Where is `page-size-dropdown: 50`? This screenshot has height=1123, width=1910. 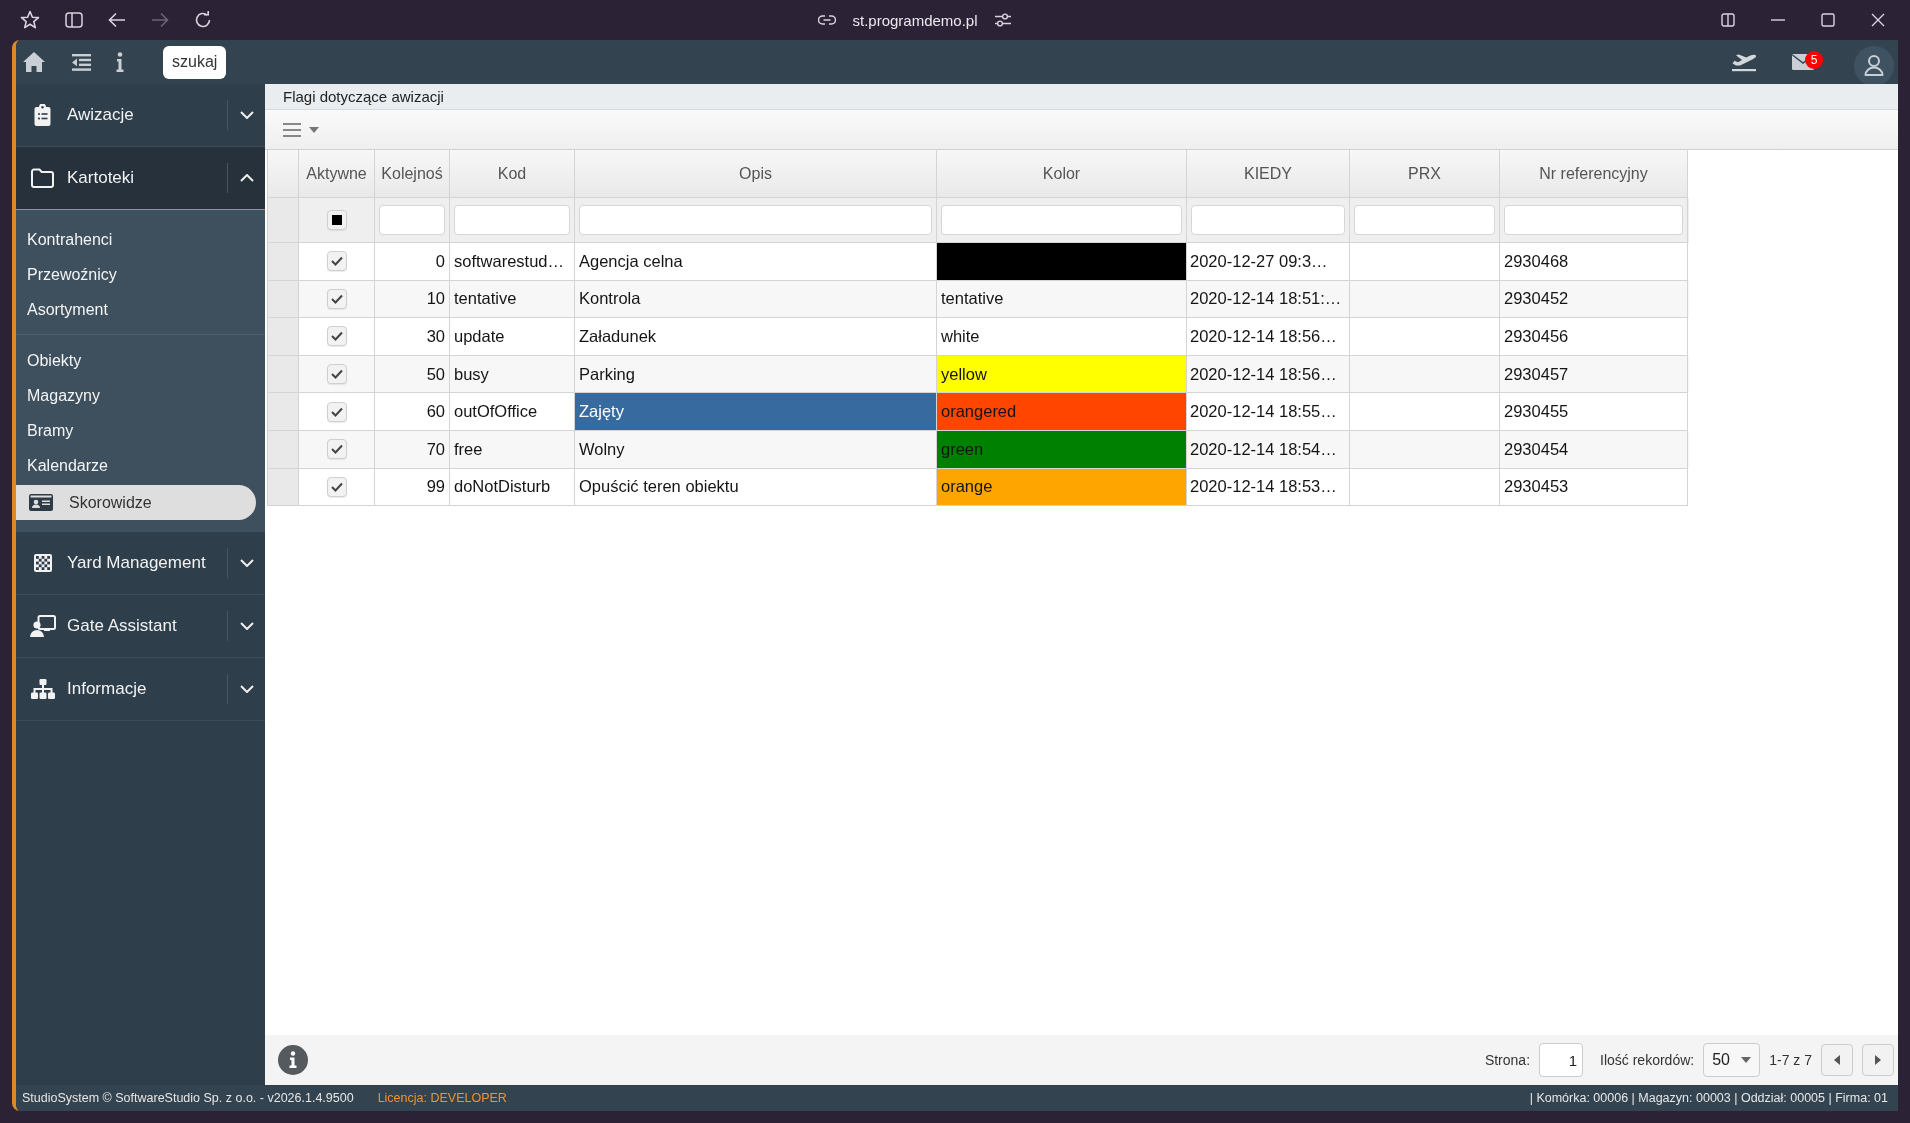 page-size-dropdown: 50 is located at coordinates (1732, 1060).